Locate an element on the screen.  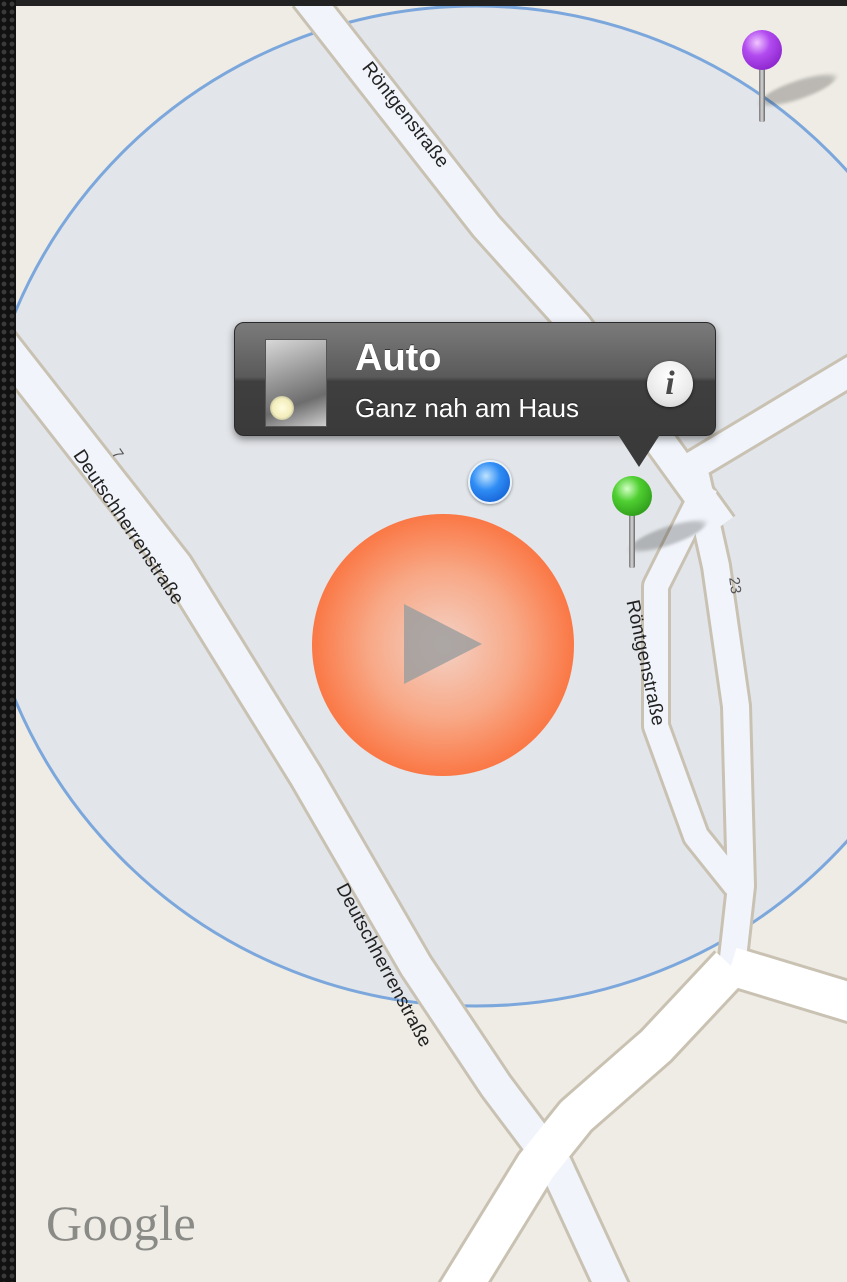
google-logo: Google is located at coordinates (121, 1223).